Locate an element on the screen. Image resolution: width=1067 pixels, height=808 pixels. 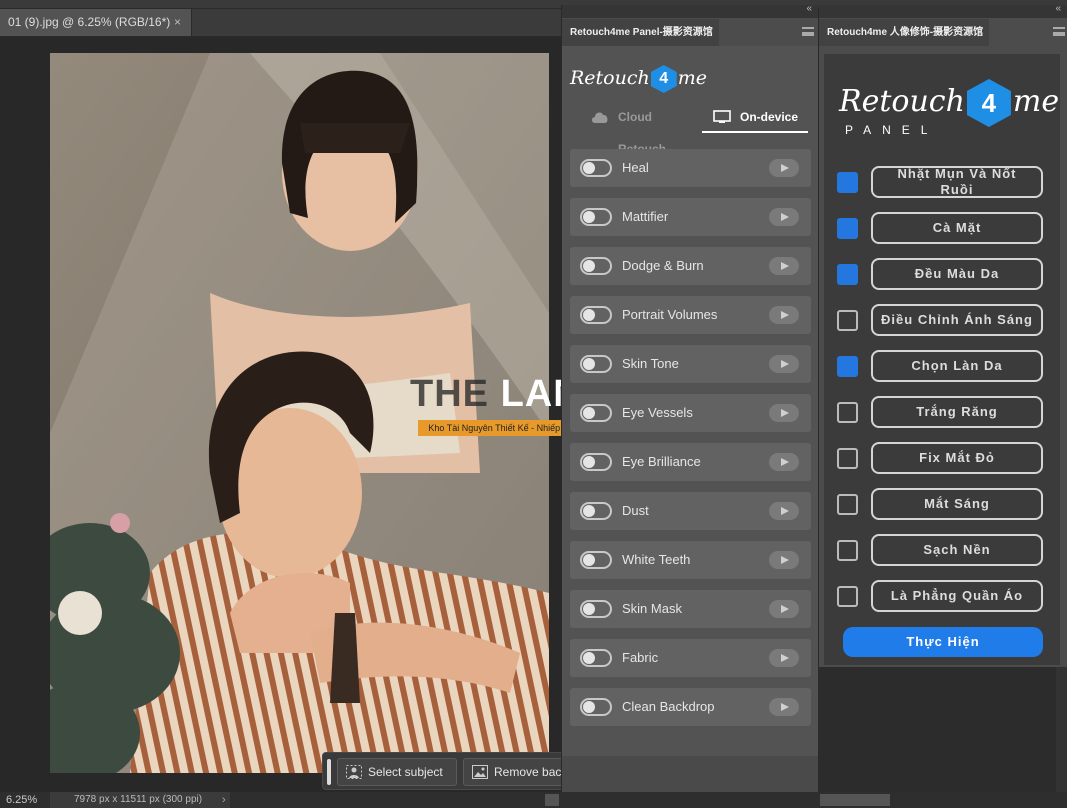
document-info: 7978 px x 11511 px (300 ppi) is located at coordinates (140, 800).